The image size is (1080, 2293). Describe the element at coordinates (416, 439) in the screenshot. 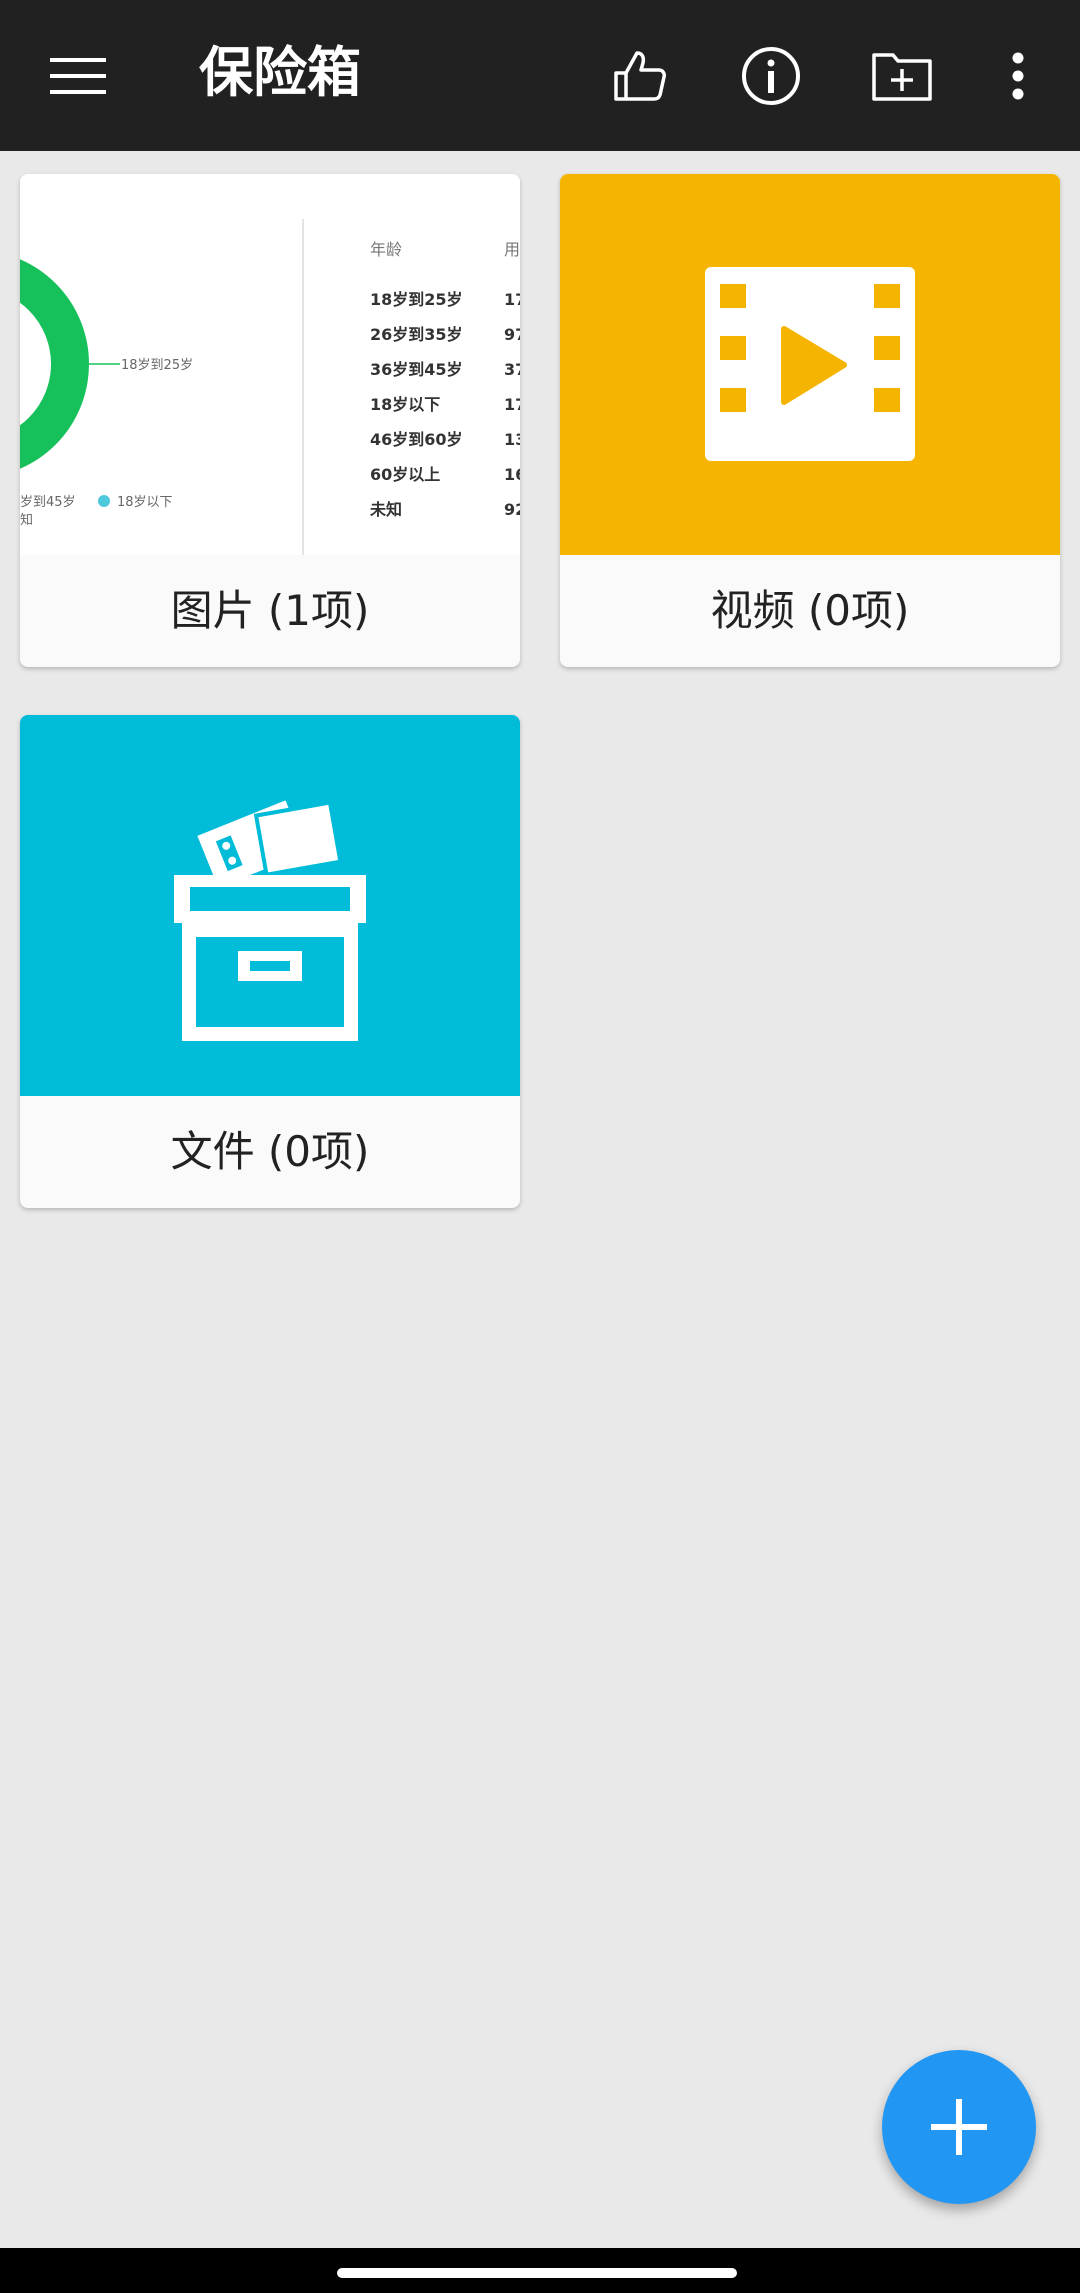

I see `thumb-row-age: 46岁到60岁` at that location.